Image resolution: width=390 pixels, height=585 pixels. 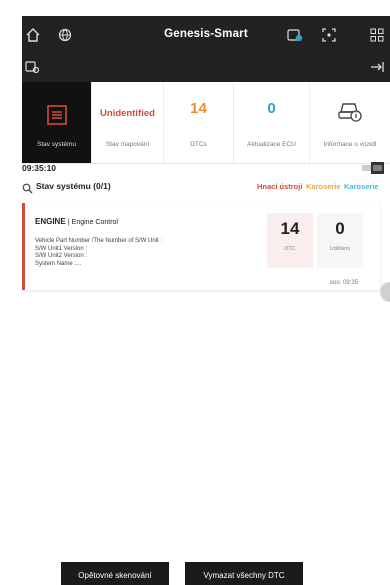 What do you see at coordinates (198, 144) in the screenshot?
I see `tab-caption: DTCs` at bounding box center [198, 144].